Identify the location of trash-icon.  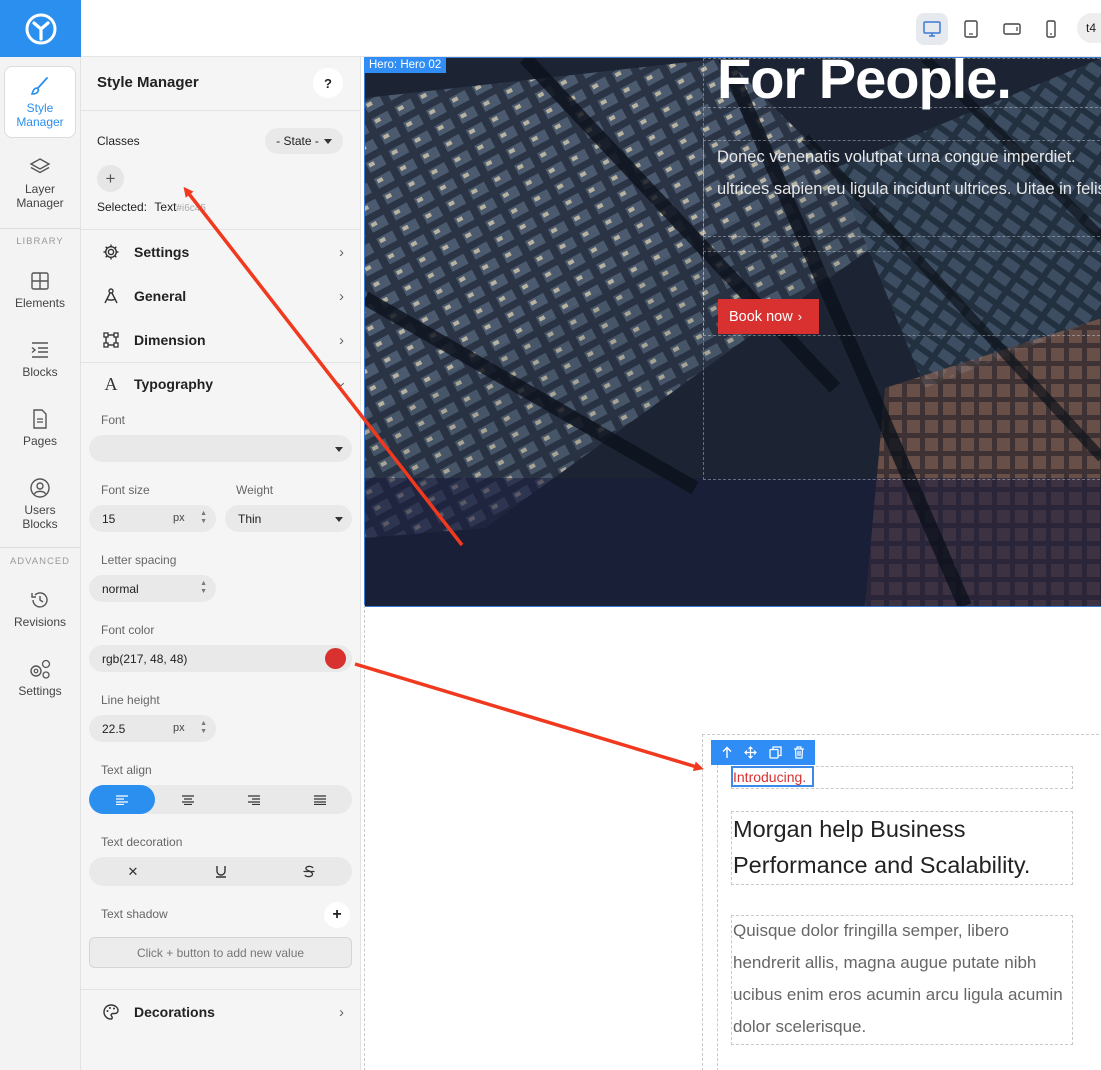
(799, 752).